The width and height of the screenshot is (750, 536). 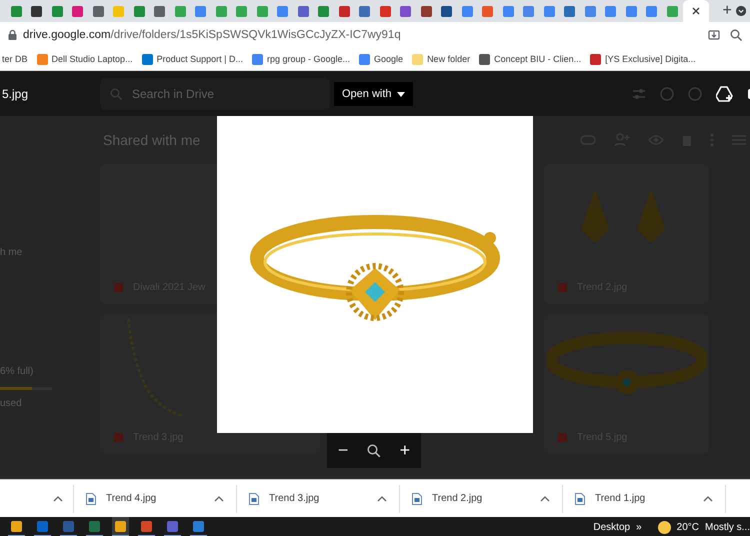 I want to click on zoom-out-button: −, so click(x=343, y=450).